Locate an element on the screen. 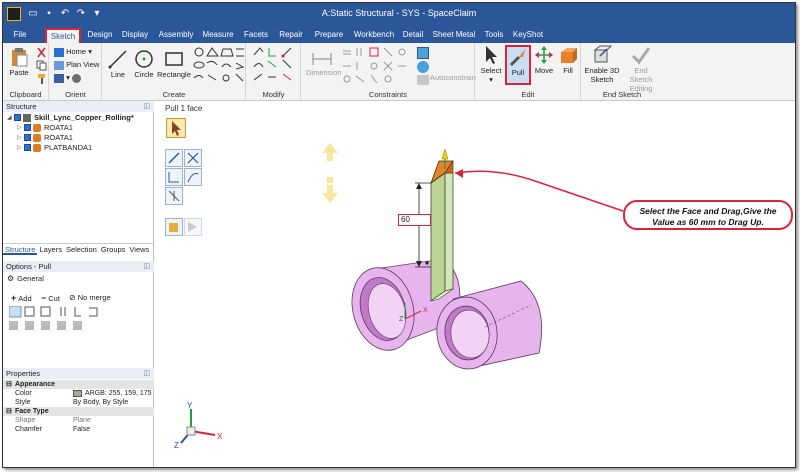 The width and height of the screenshot is (800, 472). tab-display: Display is located at coordinates (135, 35).